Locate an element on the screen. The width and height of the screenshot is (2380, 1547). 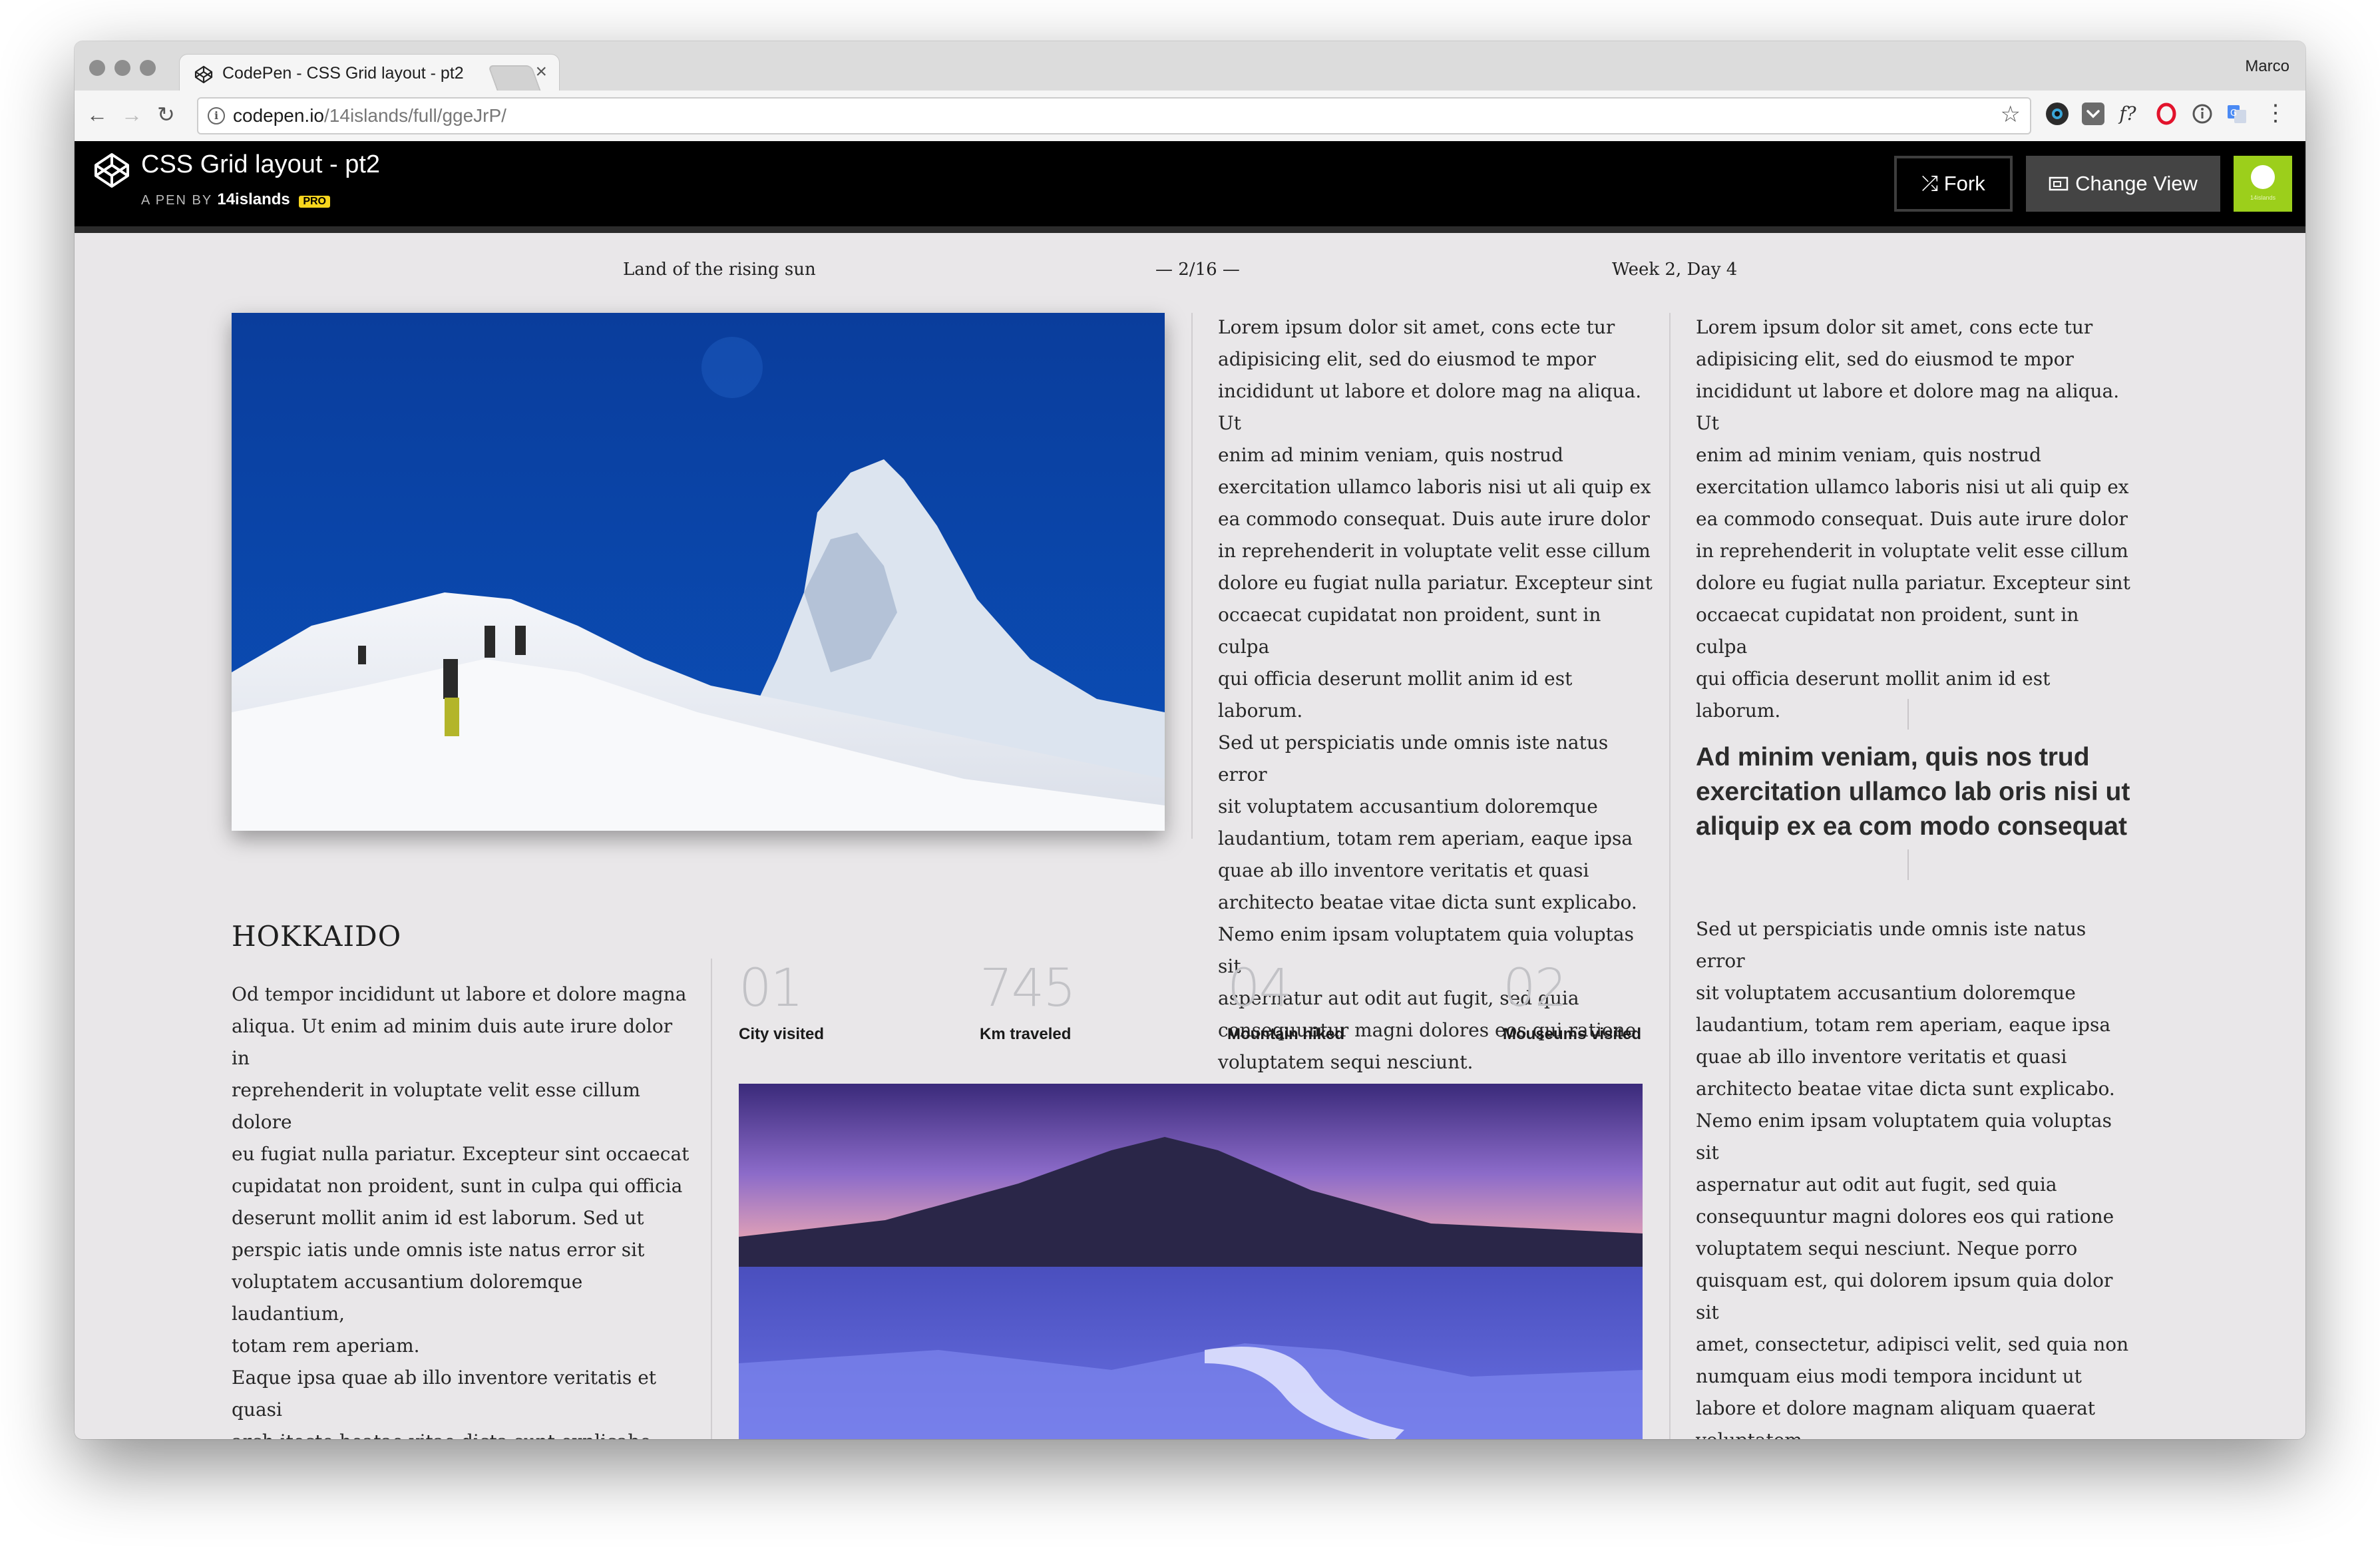
change-view-label: Change View is located at coordinates (2136, 183).